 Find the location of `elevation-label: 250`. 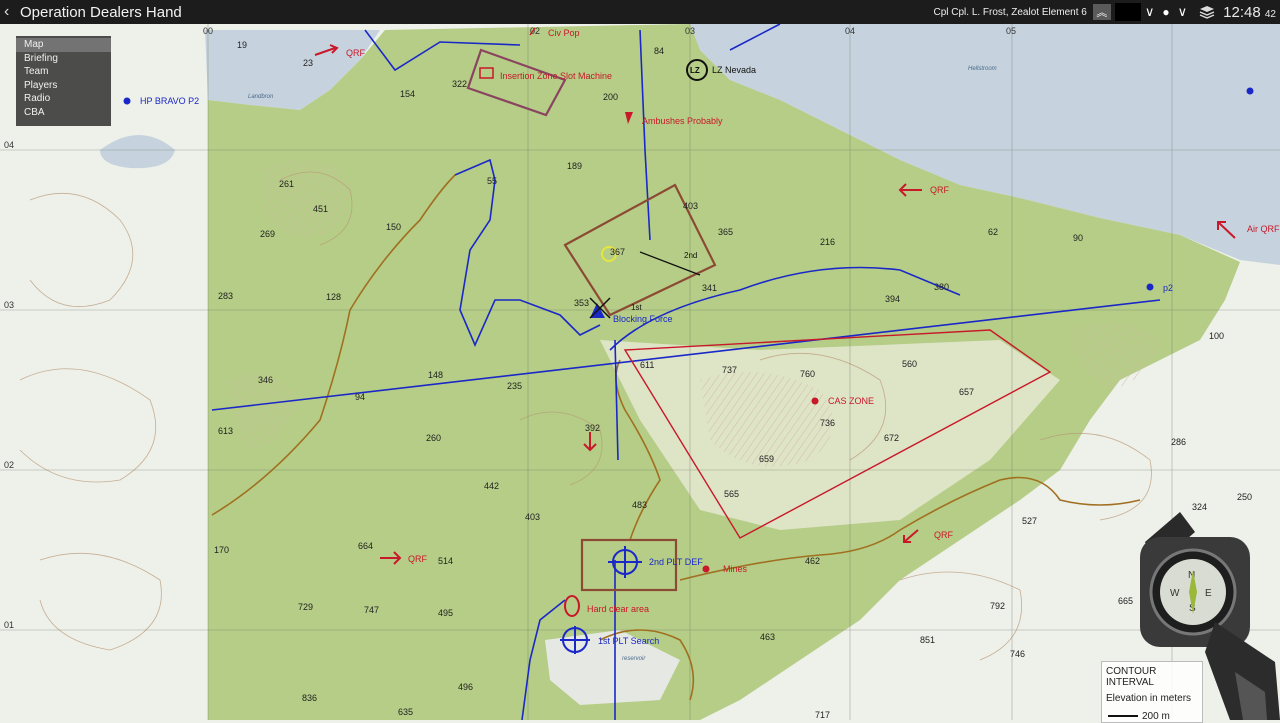

elevation-label: 250 is located at coordinates (1244, 497).